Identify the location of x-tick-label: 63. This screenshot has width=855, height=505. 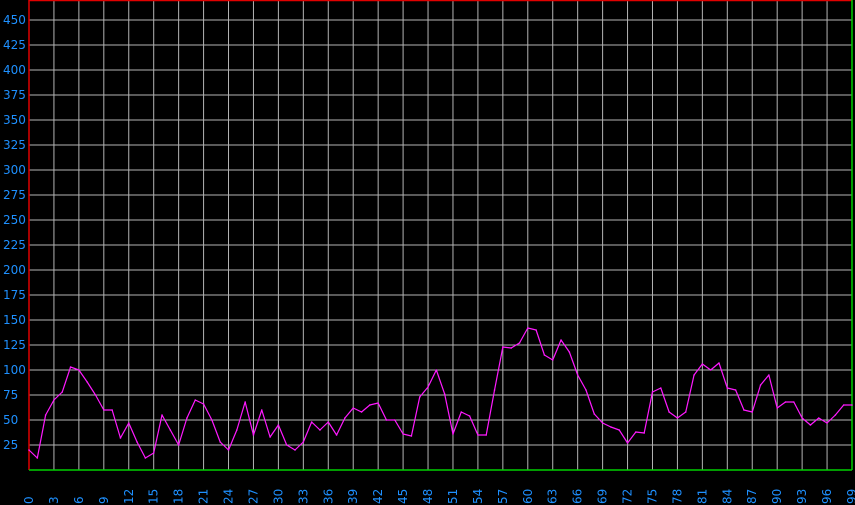
(553, 496).